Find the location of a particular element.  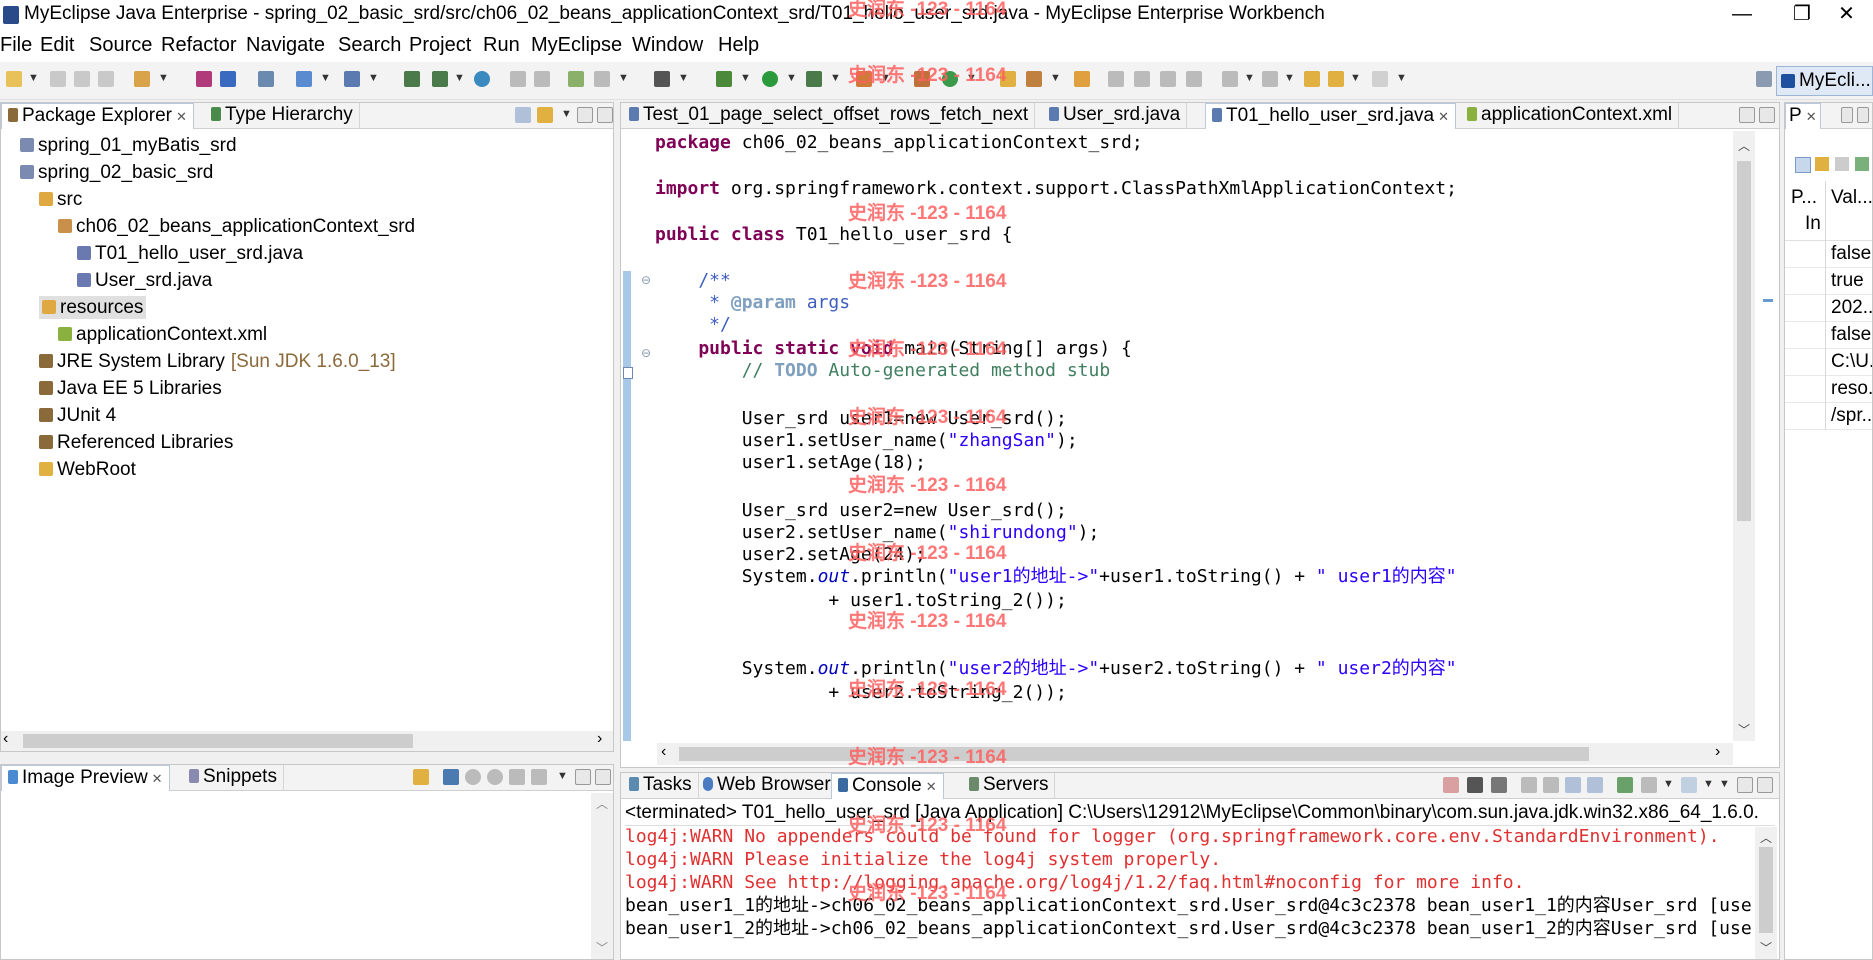

link-icon is located at coordinates (421, 777).